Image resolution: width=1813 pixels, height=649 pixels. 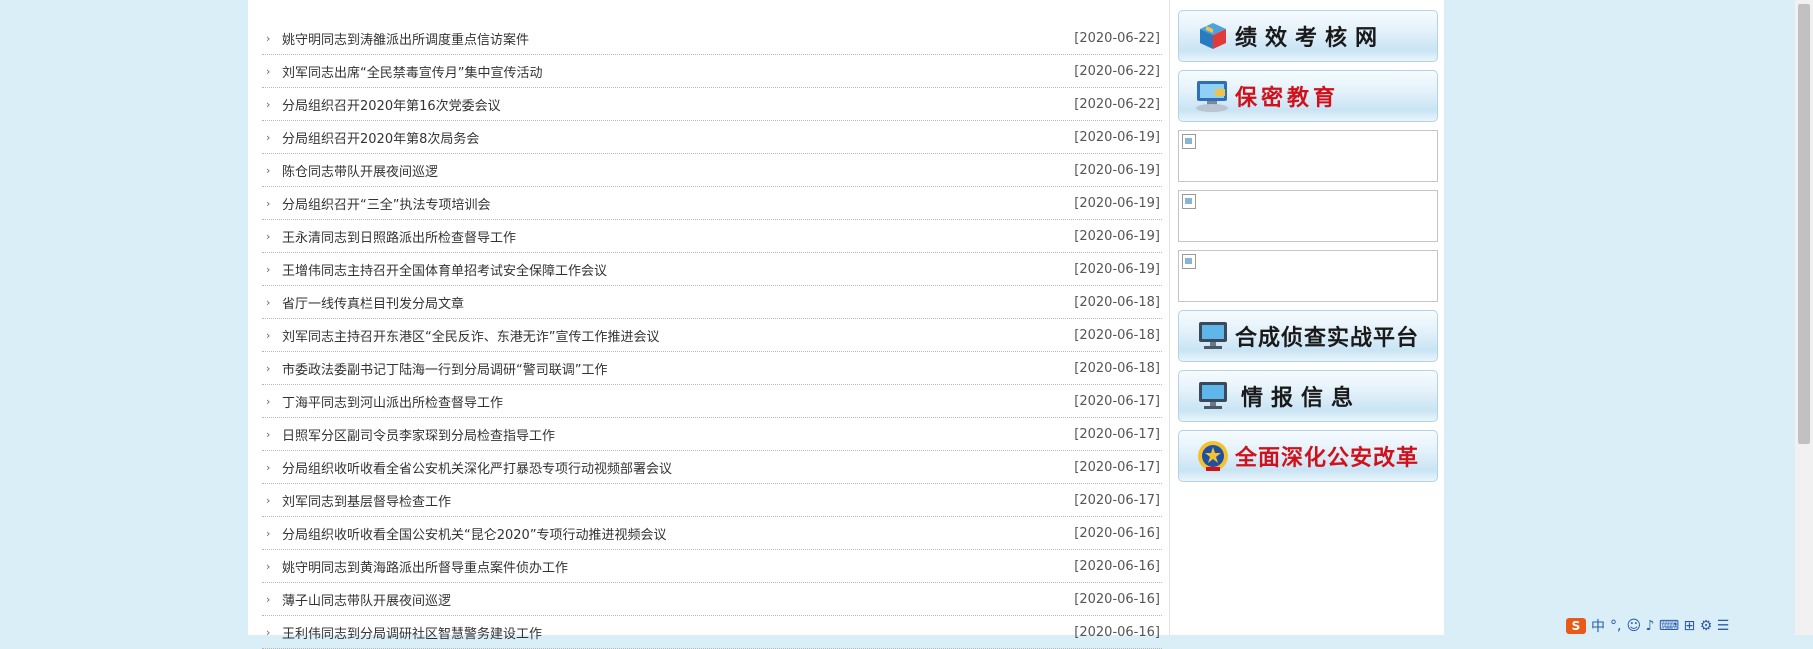 I want to click on news-title-link: 姚守明同志到涛雒派出所调度重点信访案件, so click(x=405, y=38).